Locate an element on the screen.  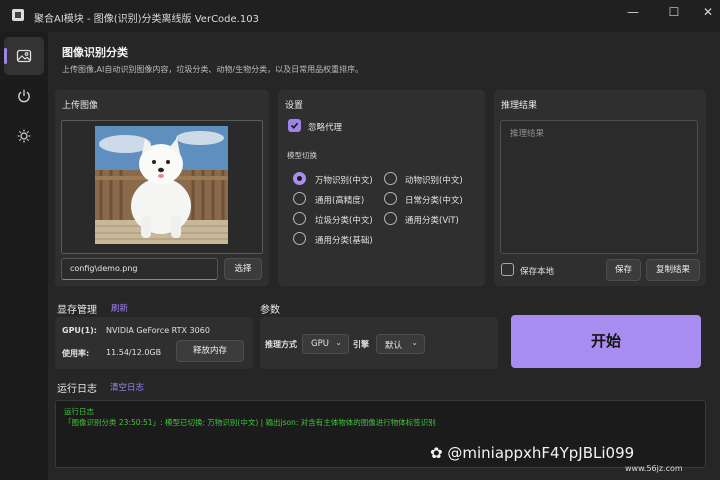
inference-mode-label: 推理方式 is located at coordinates (281, 344).